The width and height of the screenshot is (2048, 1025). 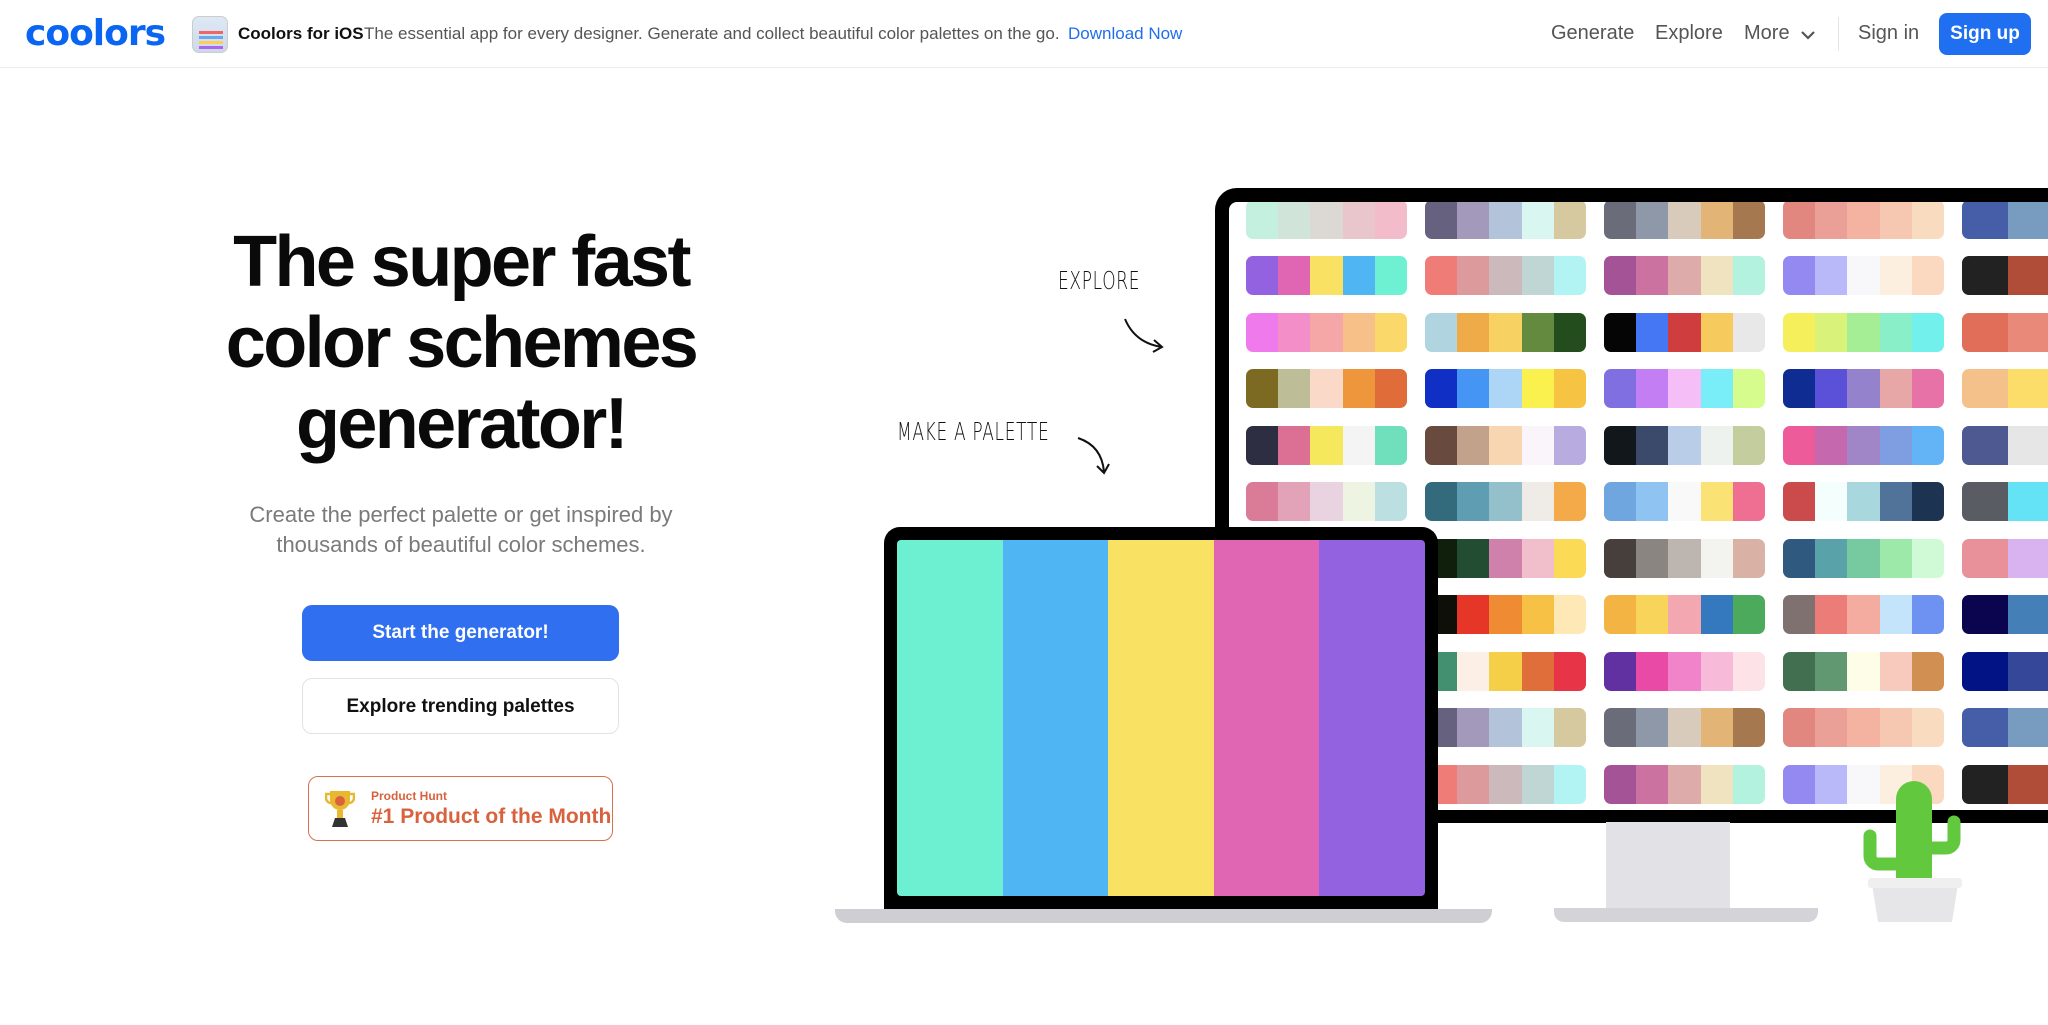 I want to click on ios-app-icon, so click(x=210, y=34).